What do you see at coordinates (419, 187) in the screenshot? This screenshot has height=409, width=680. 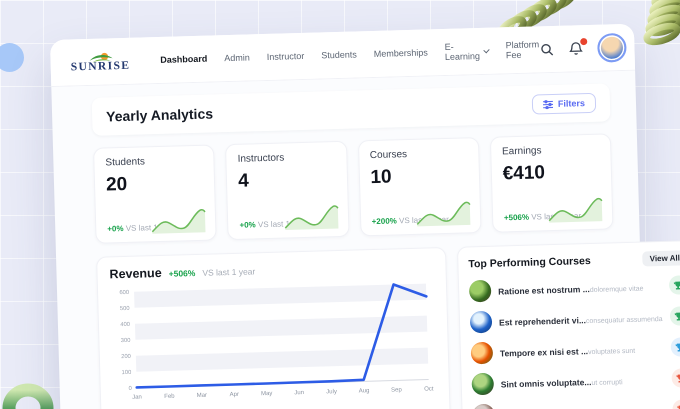 I see `stat-card-courses: Courses 10 +200% VS last 1 year` at bounding box center [419, 187].